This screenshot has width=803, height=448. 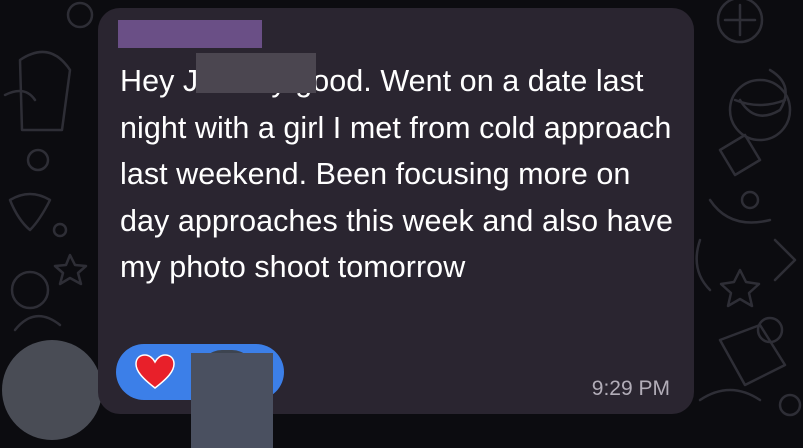 I want to click on sender-avatar, so click(x=52, y=390).